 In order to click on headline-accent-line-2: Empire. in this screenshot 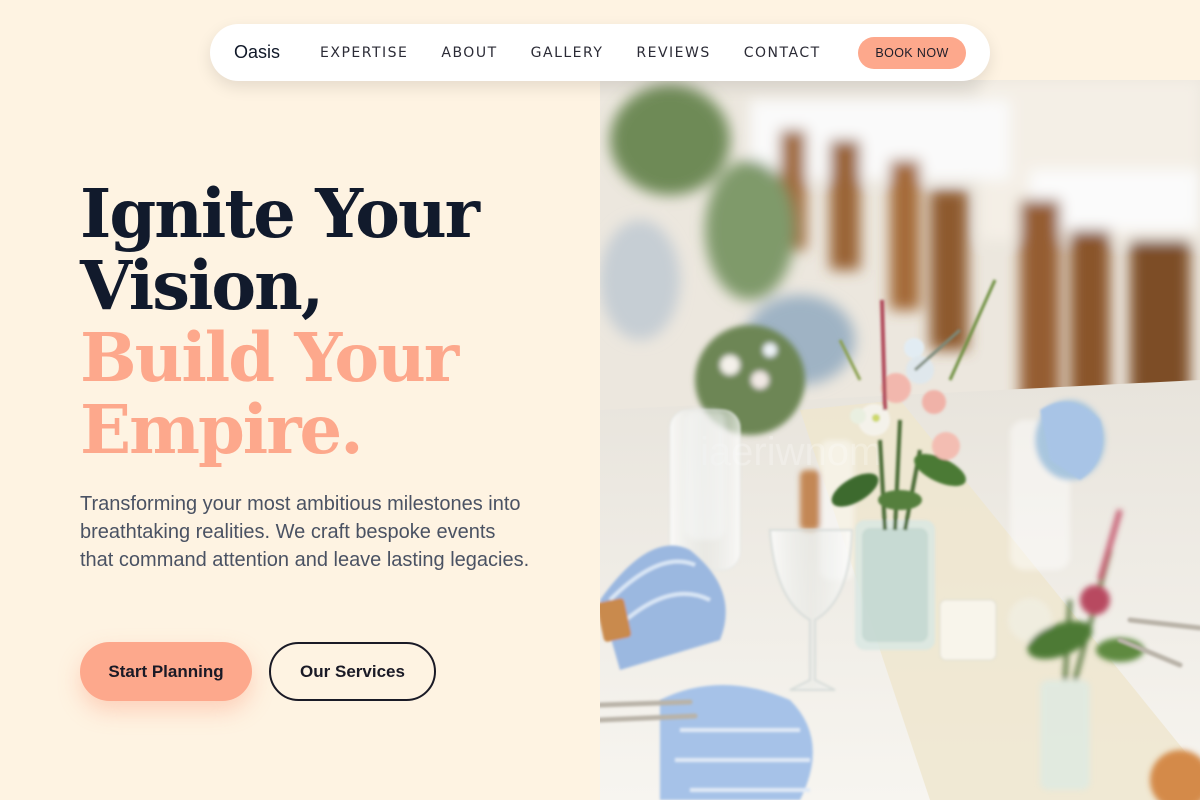, I will do `click(222, 429)`.